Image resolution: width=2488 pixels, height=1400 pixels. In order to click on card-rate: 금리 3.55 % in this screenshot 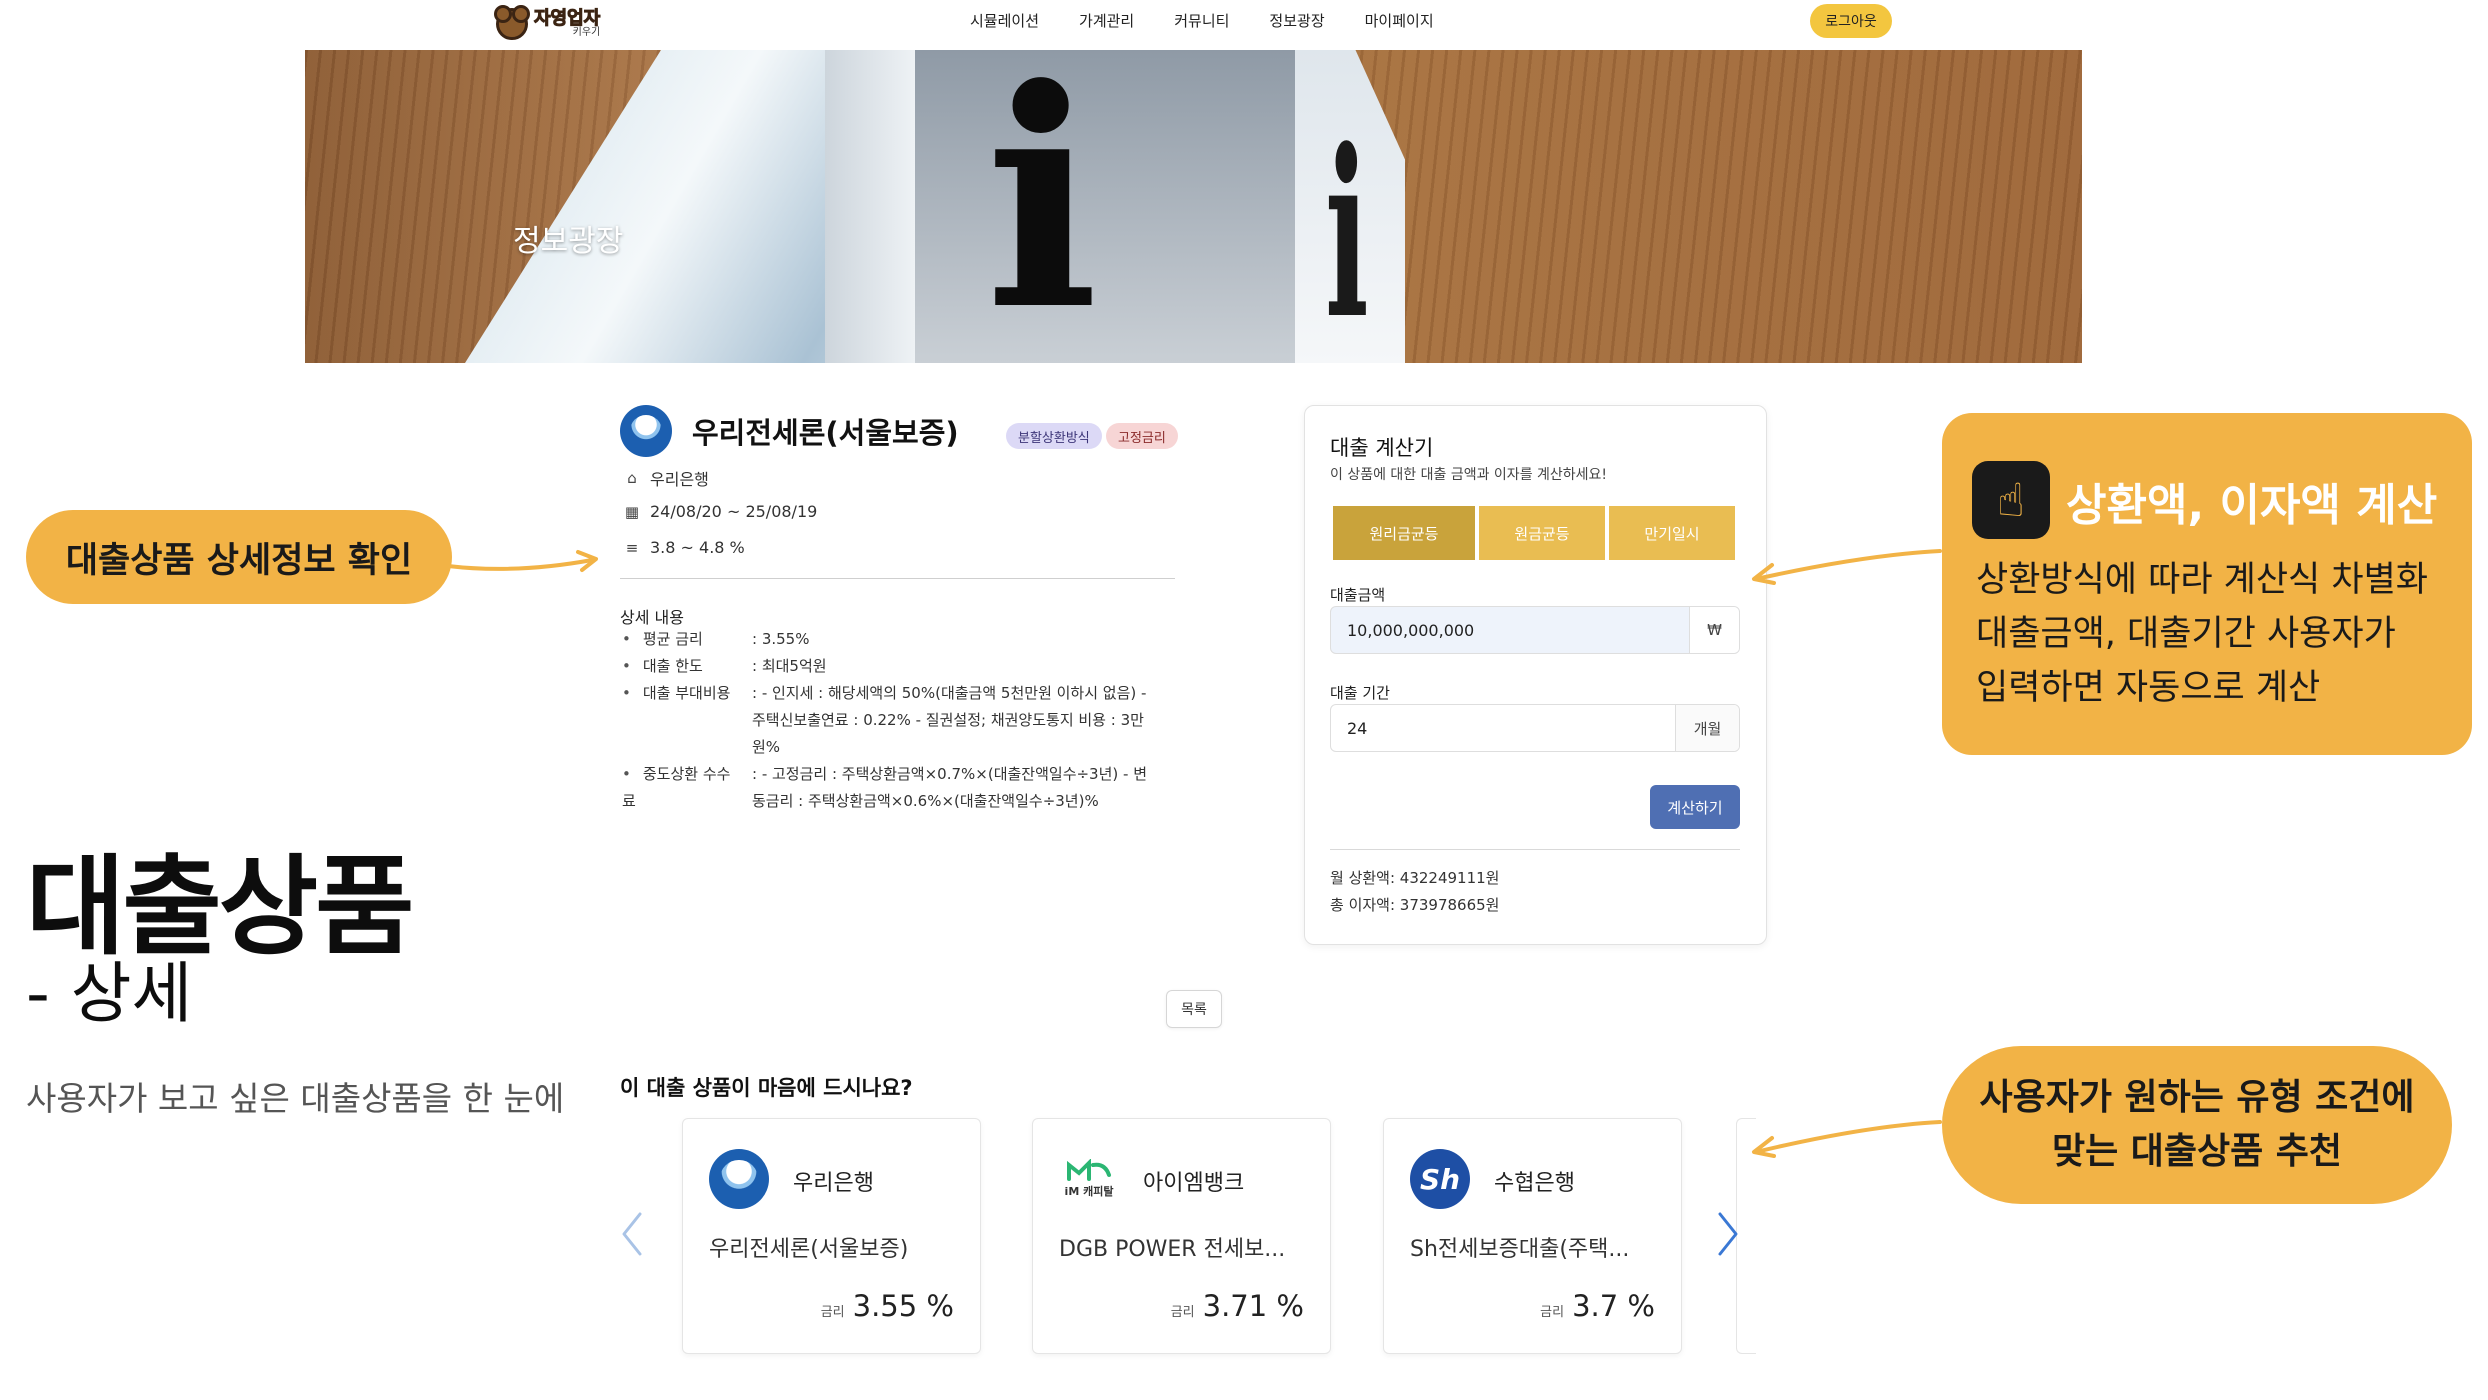, I will do `click(887, 1306)`.